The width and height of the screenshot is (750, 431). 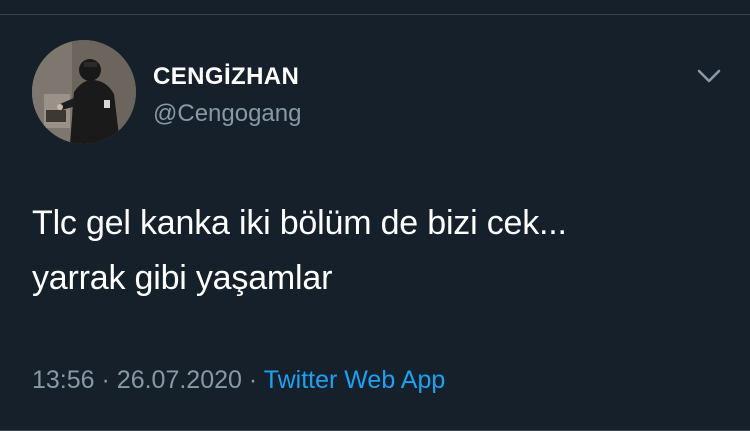 What do you see at coordinates (355, 380) in the screenshot?
I see `tweet-source-link: Twitter Web App` at bounding box center [355, 380].